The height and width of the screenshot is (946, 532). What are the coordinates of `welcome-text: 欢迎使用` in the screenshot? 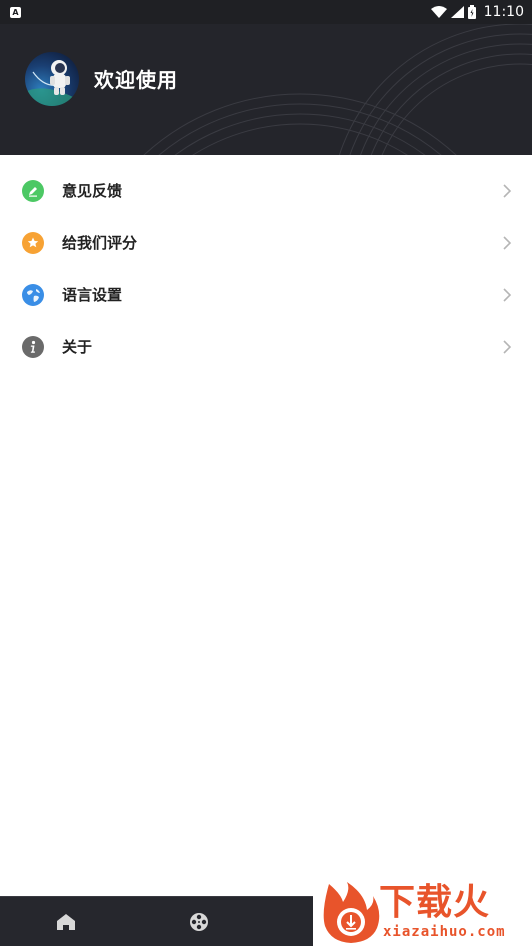 It's located at (136, 80).